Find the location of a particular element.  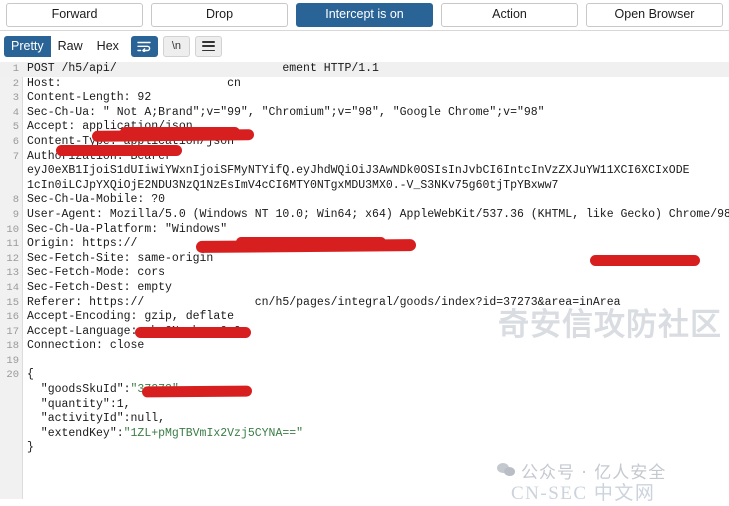

line-text: Connection: close is located at coordinates (86, 346).